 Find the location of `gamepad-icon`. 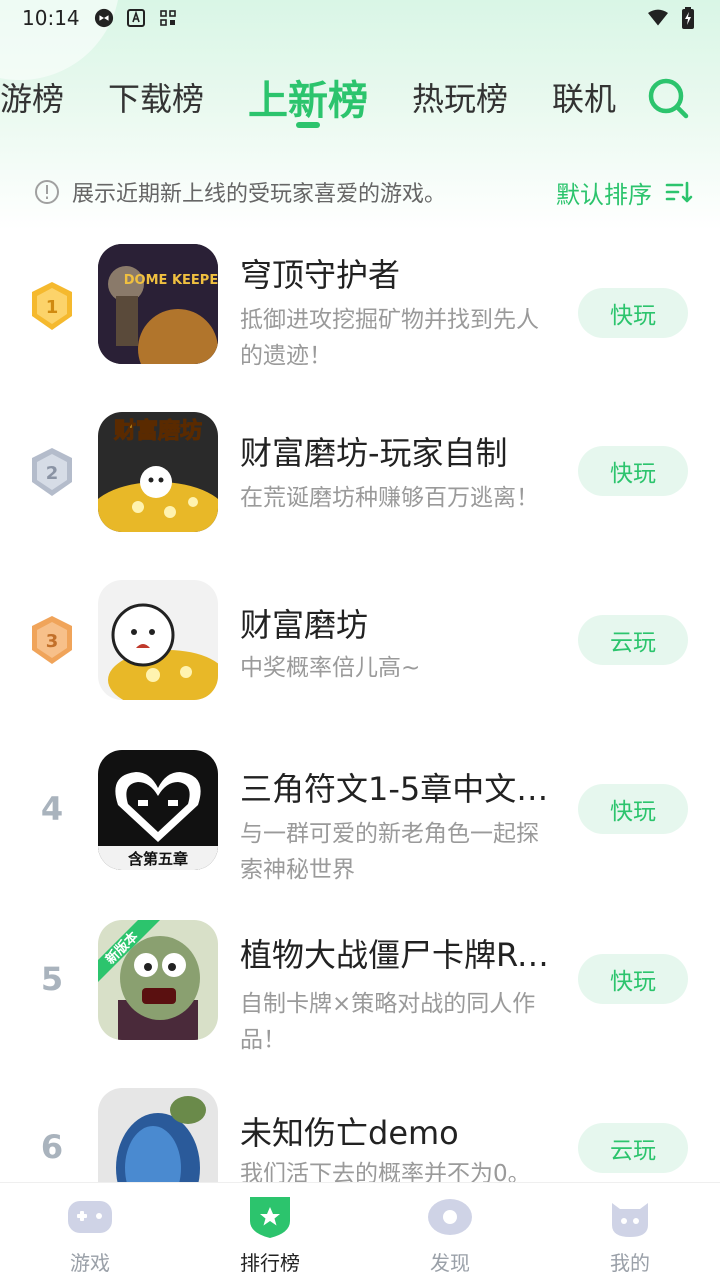

gamepad-icon is located at coordinates (90, 1217).